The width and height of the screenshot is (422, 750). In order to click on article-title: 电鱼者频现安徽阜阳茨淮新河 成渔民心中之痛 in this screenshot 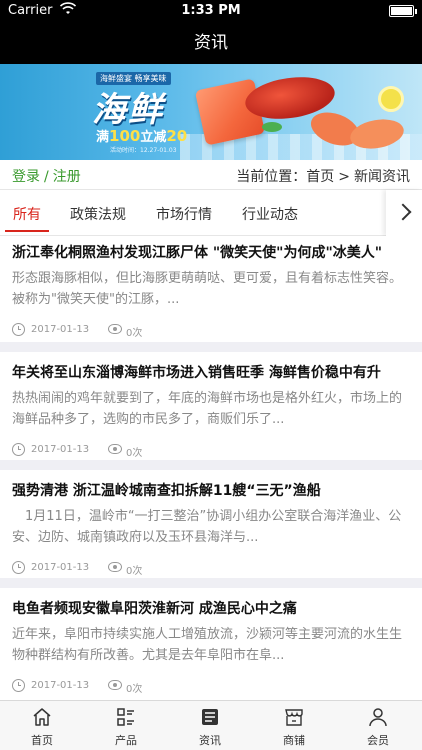, I will do `click(211, 608)`.